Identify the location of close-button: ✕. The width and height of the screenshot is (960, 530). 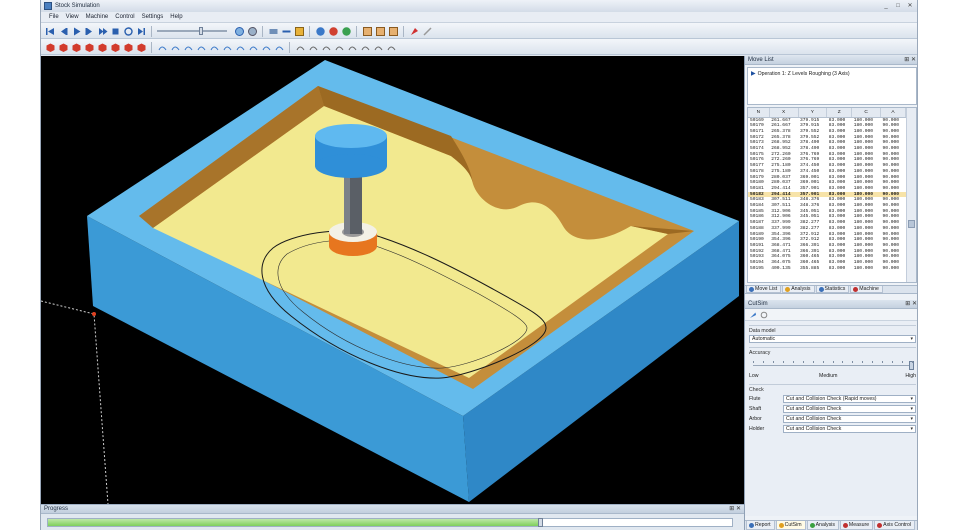
(910, 6).